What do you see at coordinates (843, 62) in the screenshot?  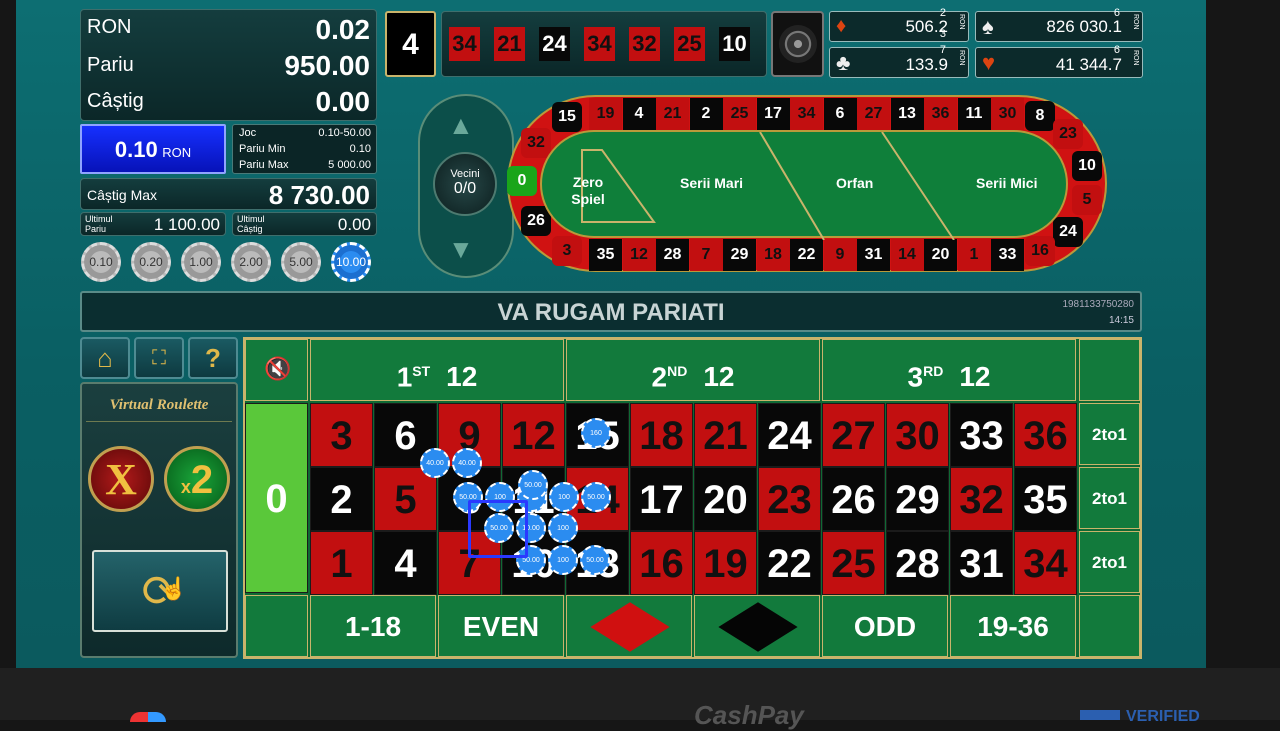 I see `club-icon: ♣` at bounding box center [843, 62].